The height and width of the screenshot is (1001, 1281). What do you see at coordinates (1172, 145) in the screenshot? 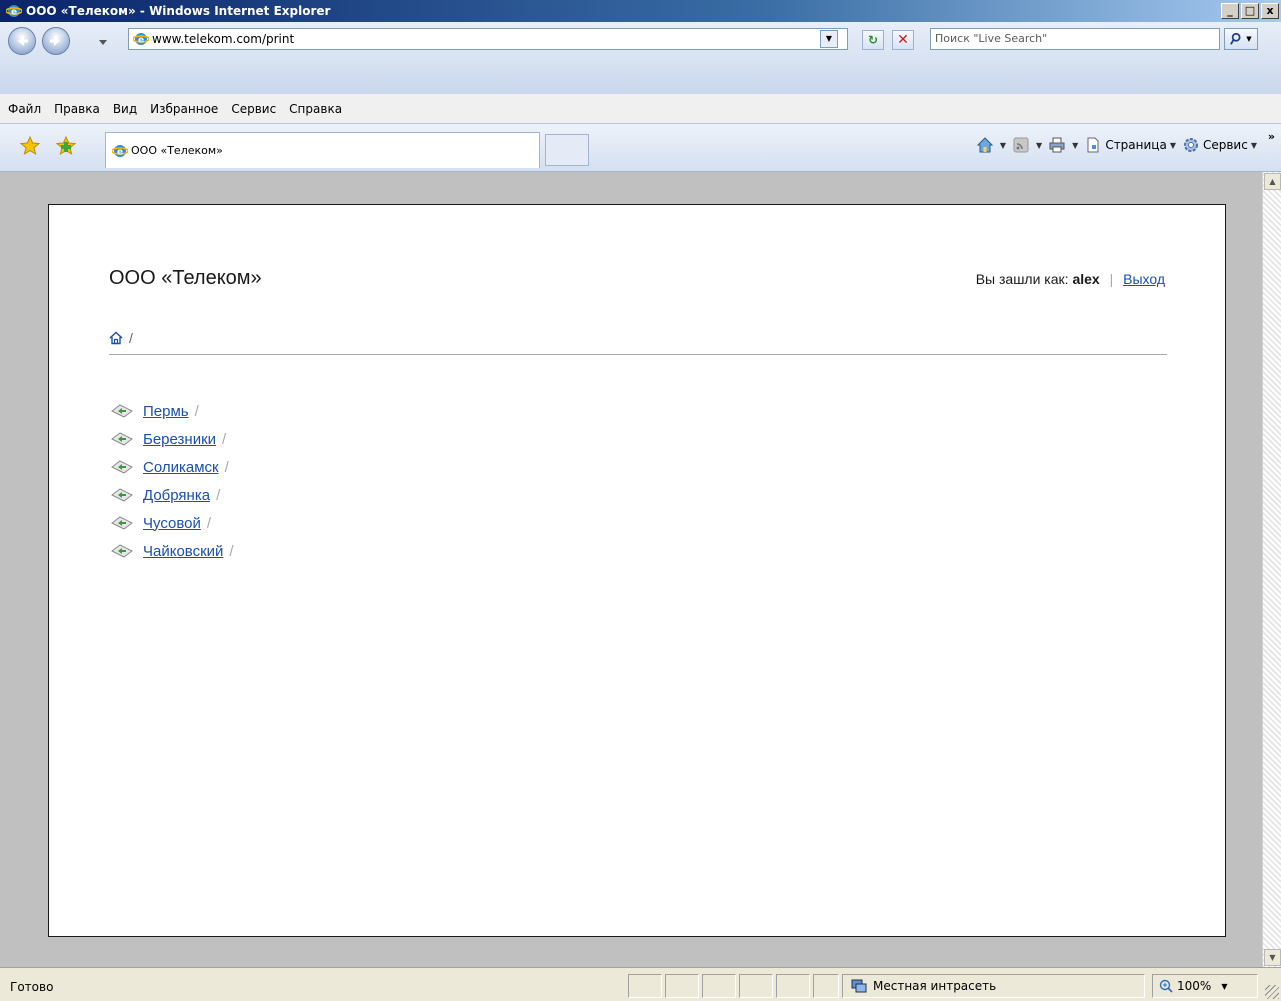
I see `page-dropdown-icon: ▼` at bounding box center [1172, 145].